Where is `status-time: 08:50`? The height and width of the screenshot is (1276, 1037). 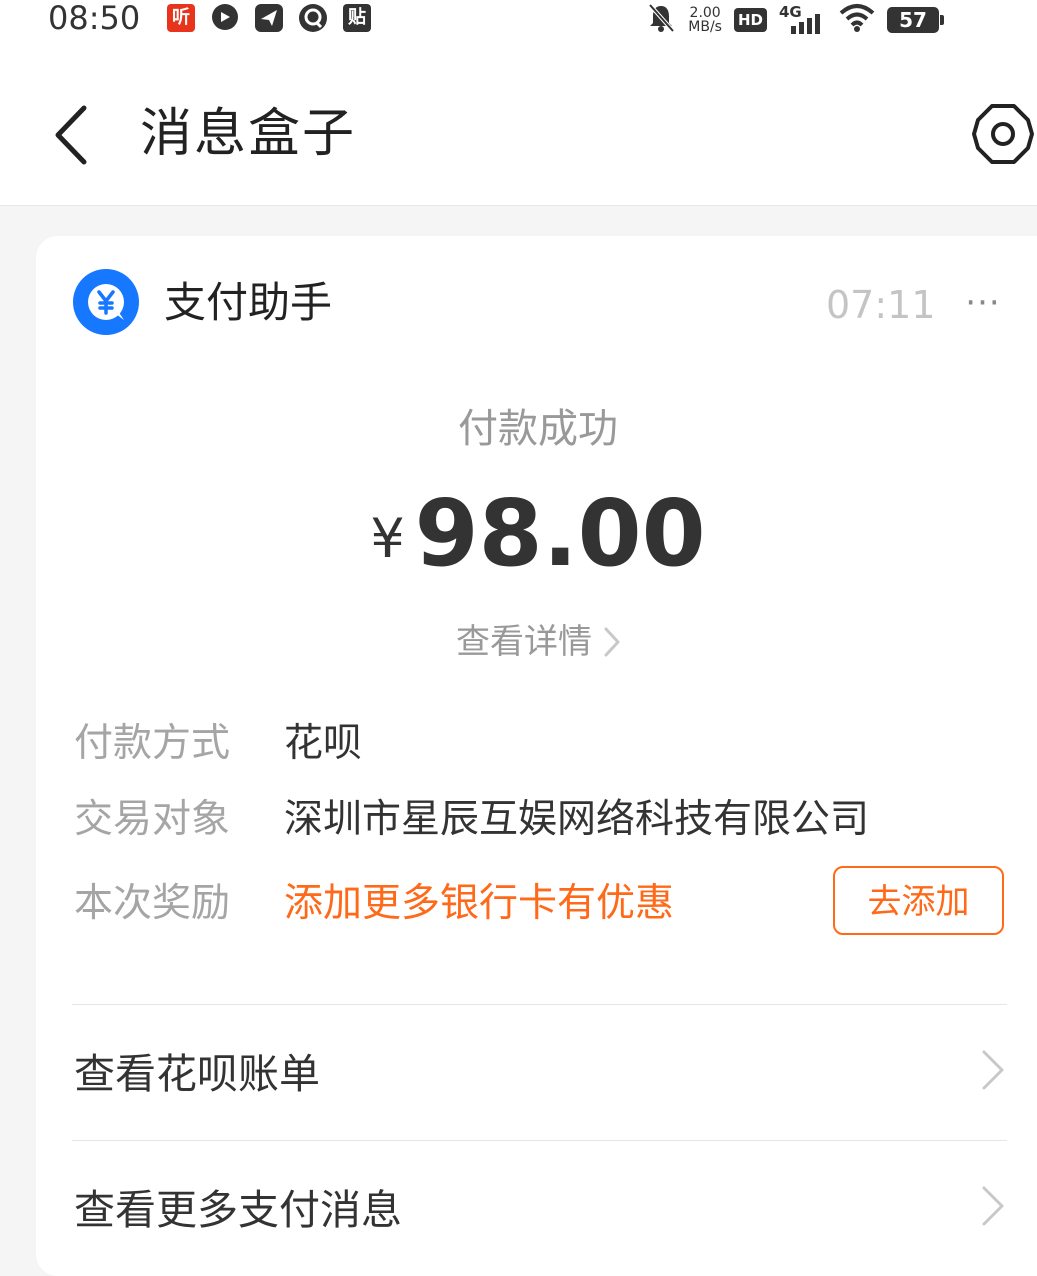
status-time: 08:50 is located at coordinates (94, 18).